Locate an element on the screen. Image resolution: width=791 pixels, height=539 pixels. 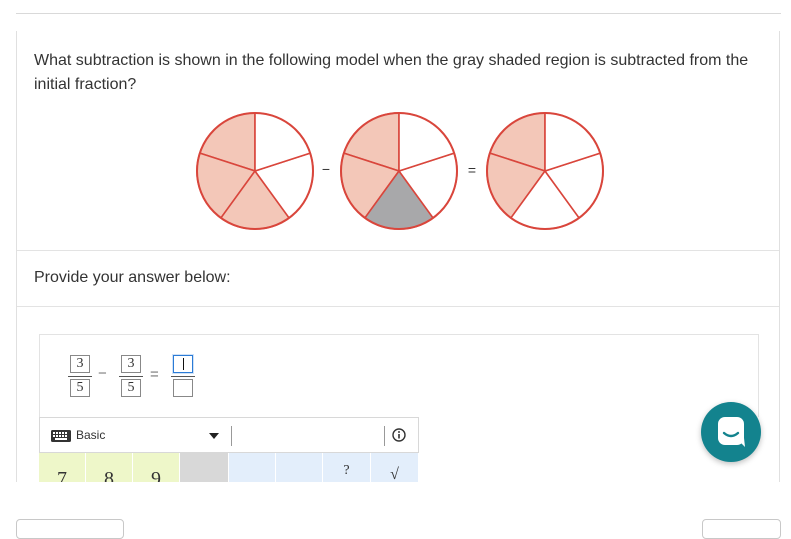
fraction-2-numerator: 3 is located at coordinates (131, 364).